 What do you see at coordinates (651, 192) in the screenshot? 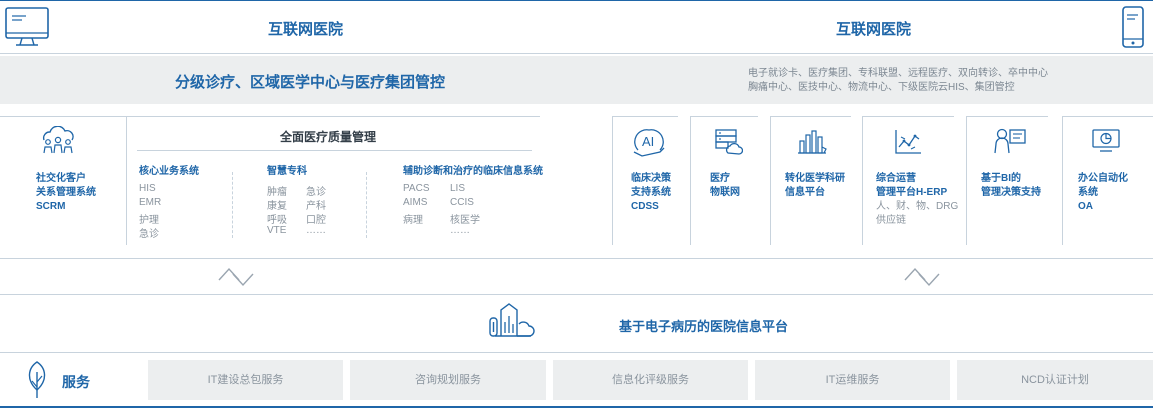
I see `cdss-line: 支持系统` at bounding box center [651, 192].